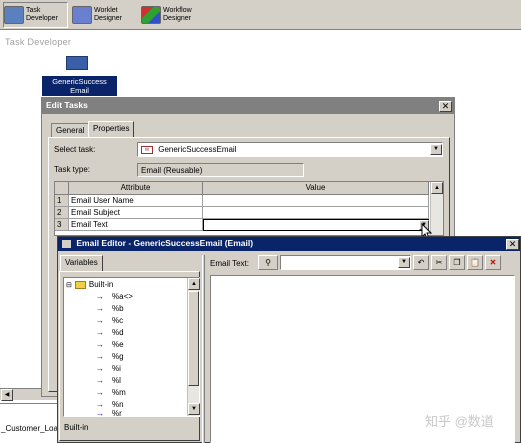 The height and width of the screenshot is (443, 521). What do you see at coordinates (118, 320) in the screenshot?
I see `tree-item-label: %c` at bounding box center [118, 320].